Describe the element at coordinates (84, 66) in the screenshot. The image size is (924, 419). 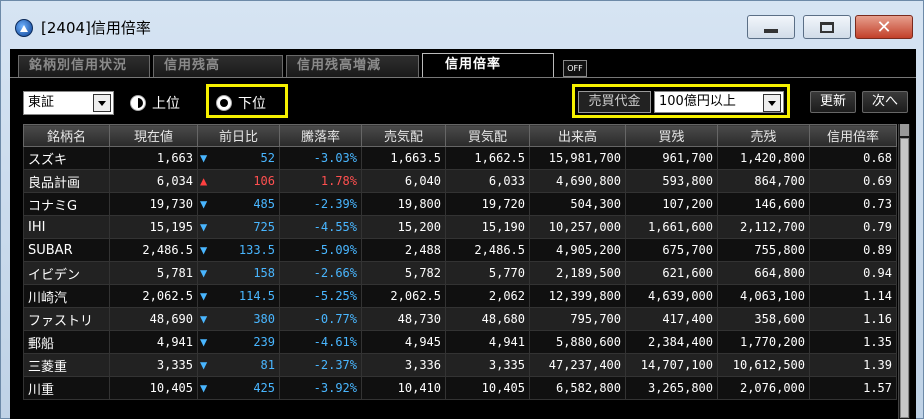
I see `tab-margin-status: 銘柄別信用状況` at that location.